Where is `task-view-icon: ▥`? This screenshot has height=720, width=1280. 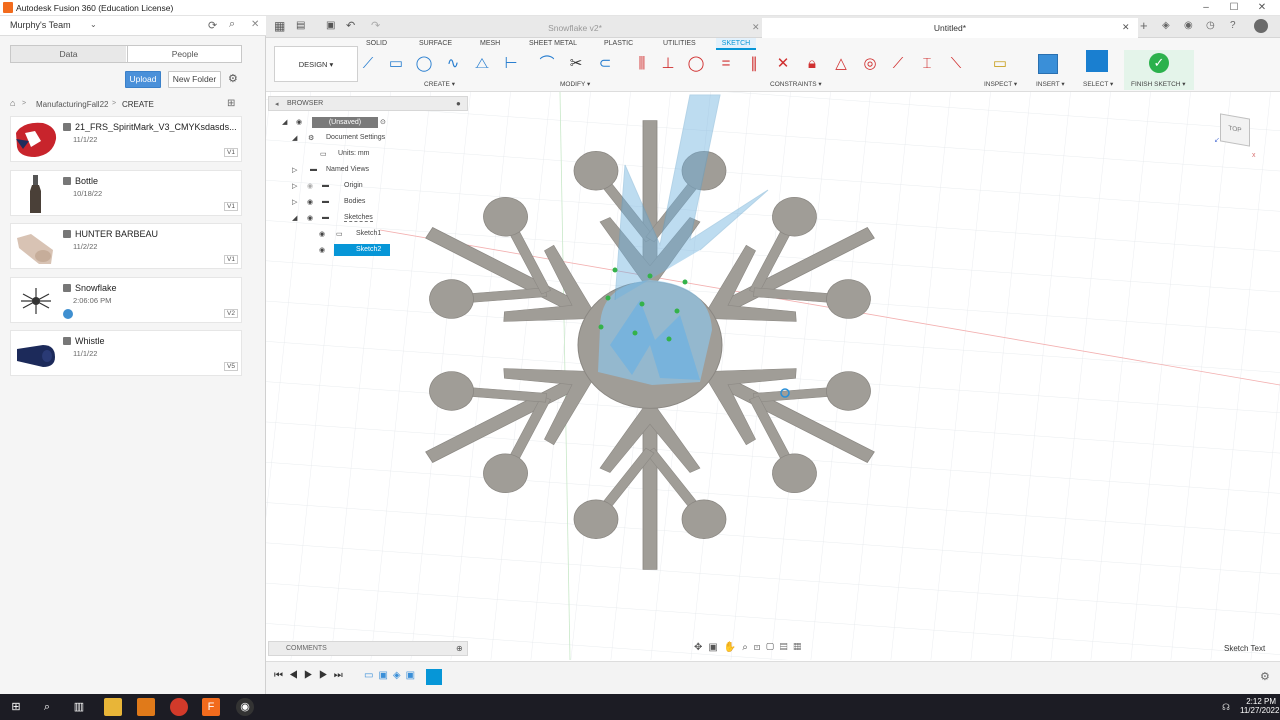 task-view-icon: ▥ is located at coordinates (79, 707).